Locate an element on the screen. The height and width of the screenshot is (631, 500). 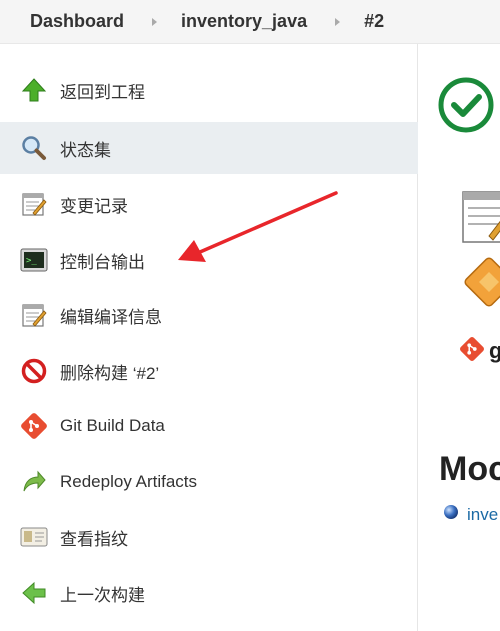
sidebar-item-label: 删除构建 ‘#2’ is located at coordinates (110, 373).